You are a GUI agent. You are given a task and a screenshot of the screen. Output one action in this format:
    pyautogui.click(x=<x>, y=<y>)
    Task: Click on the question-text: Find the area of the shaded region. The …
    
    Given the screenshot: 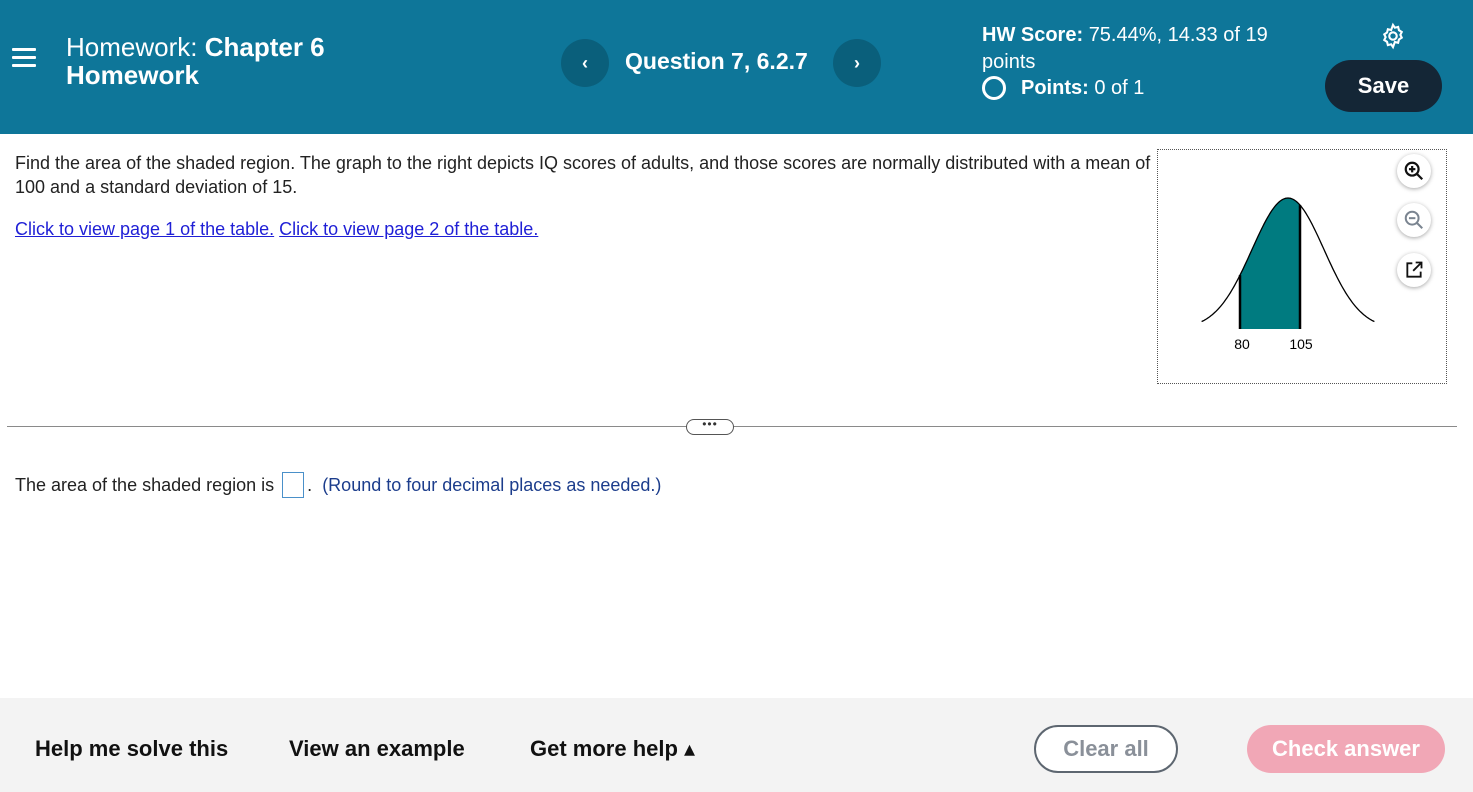 What is the action you would take?
    pyautogui.click(x=583, y=175)
    